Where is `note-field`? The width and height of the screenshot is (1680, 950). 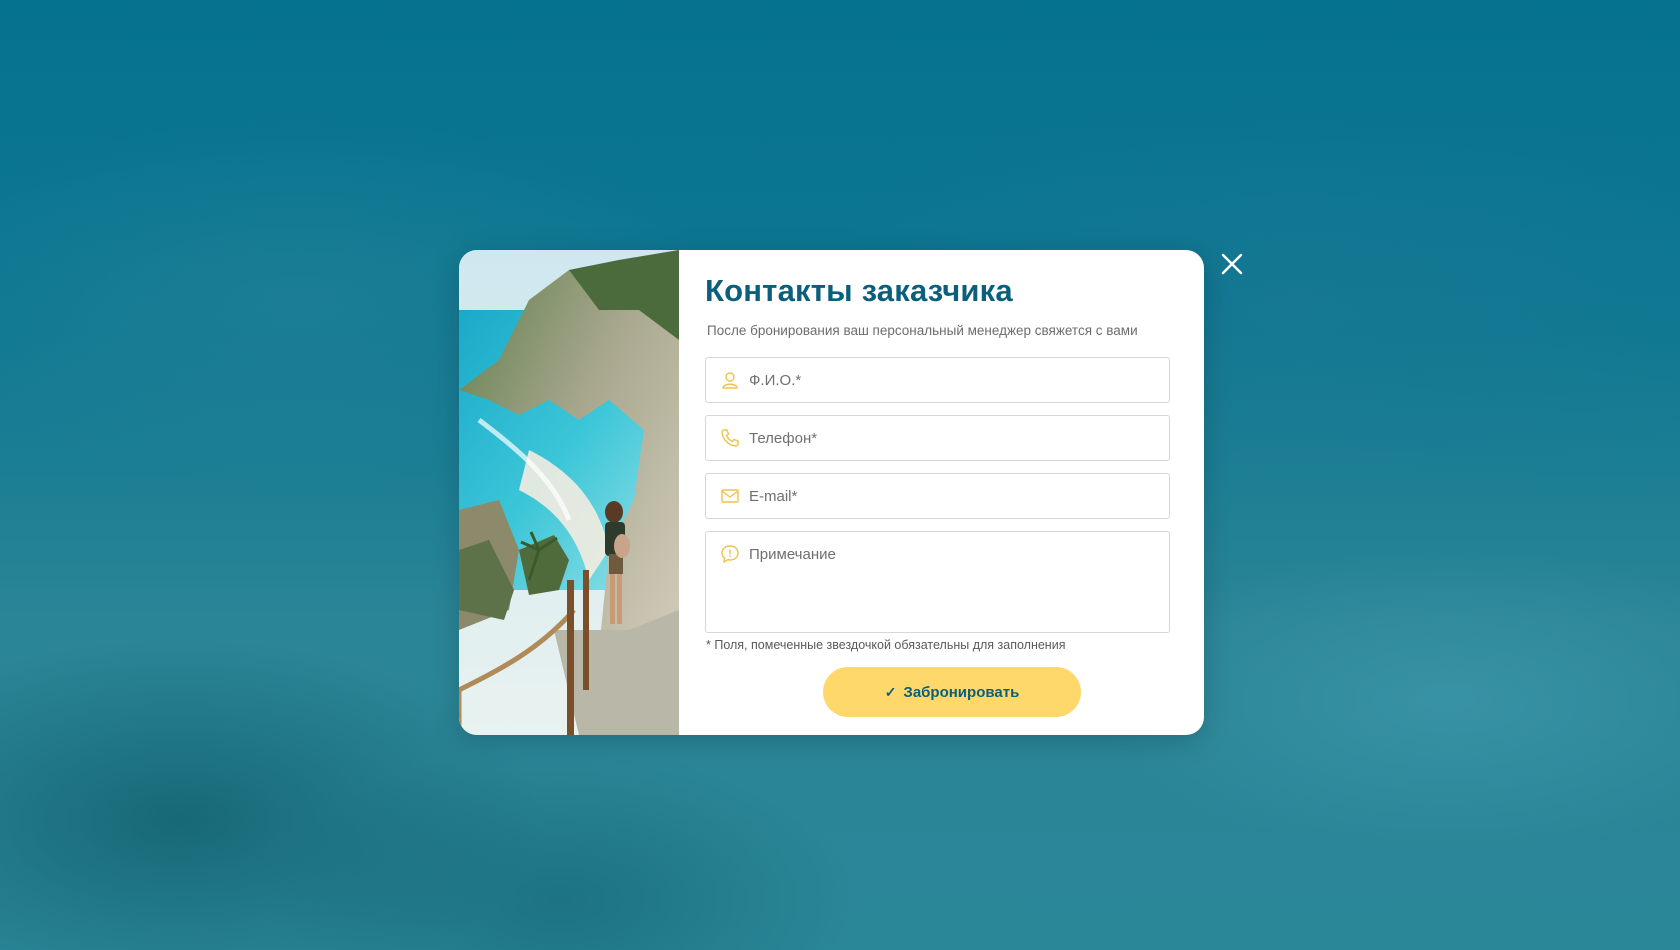
note-field is located at coordinates (937, 582).